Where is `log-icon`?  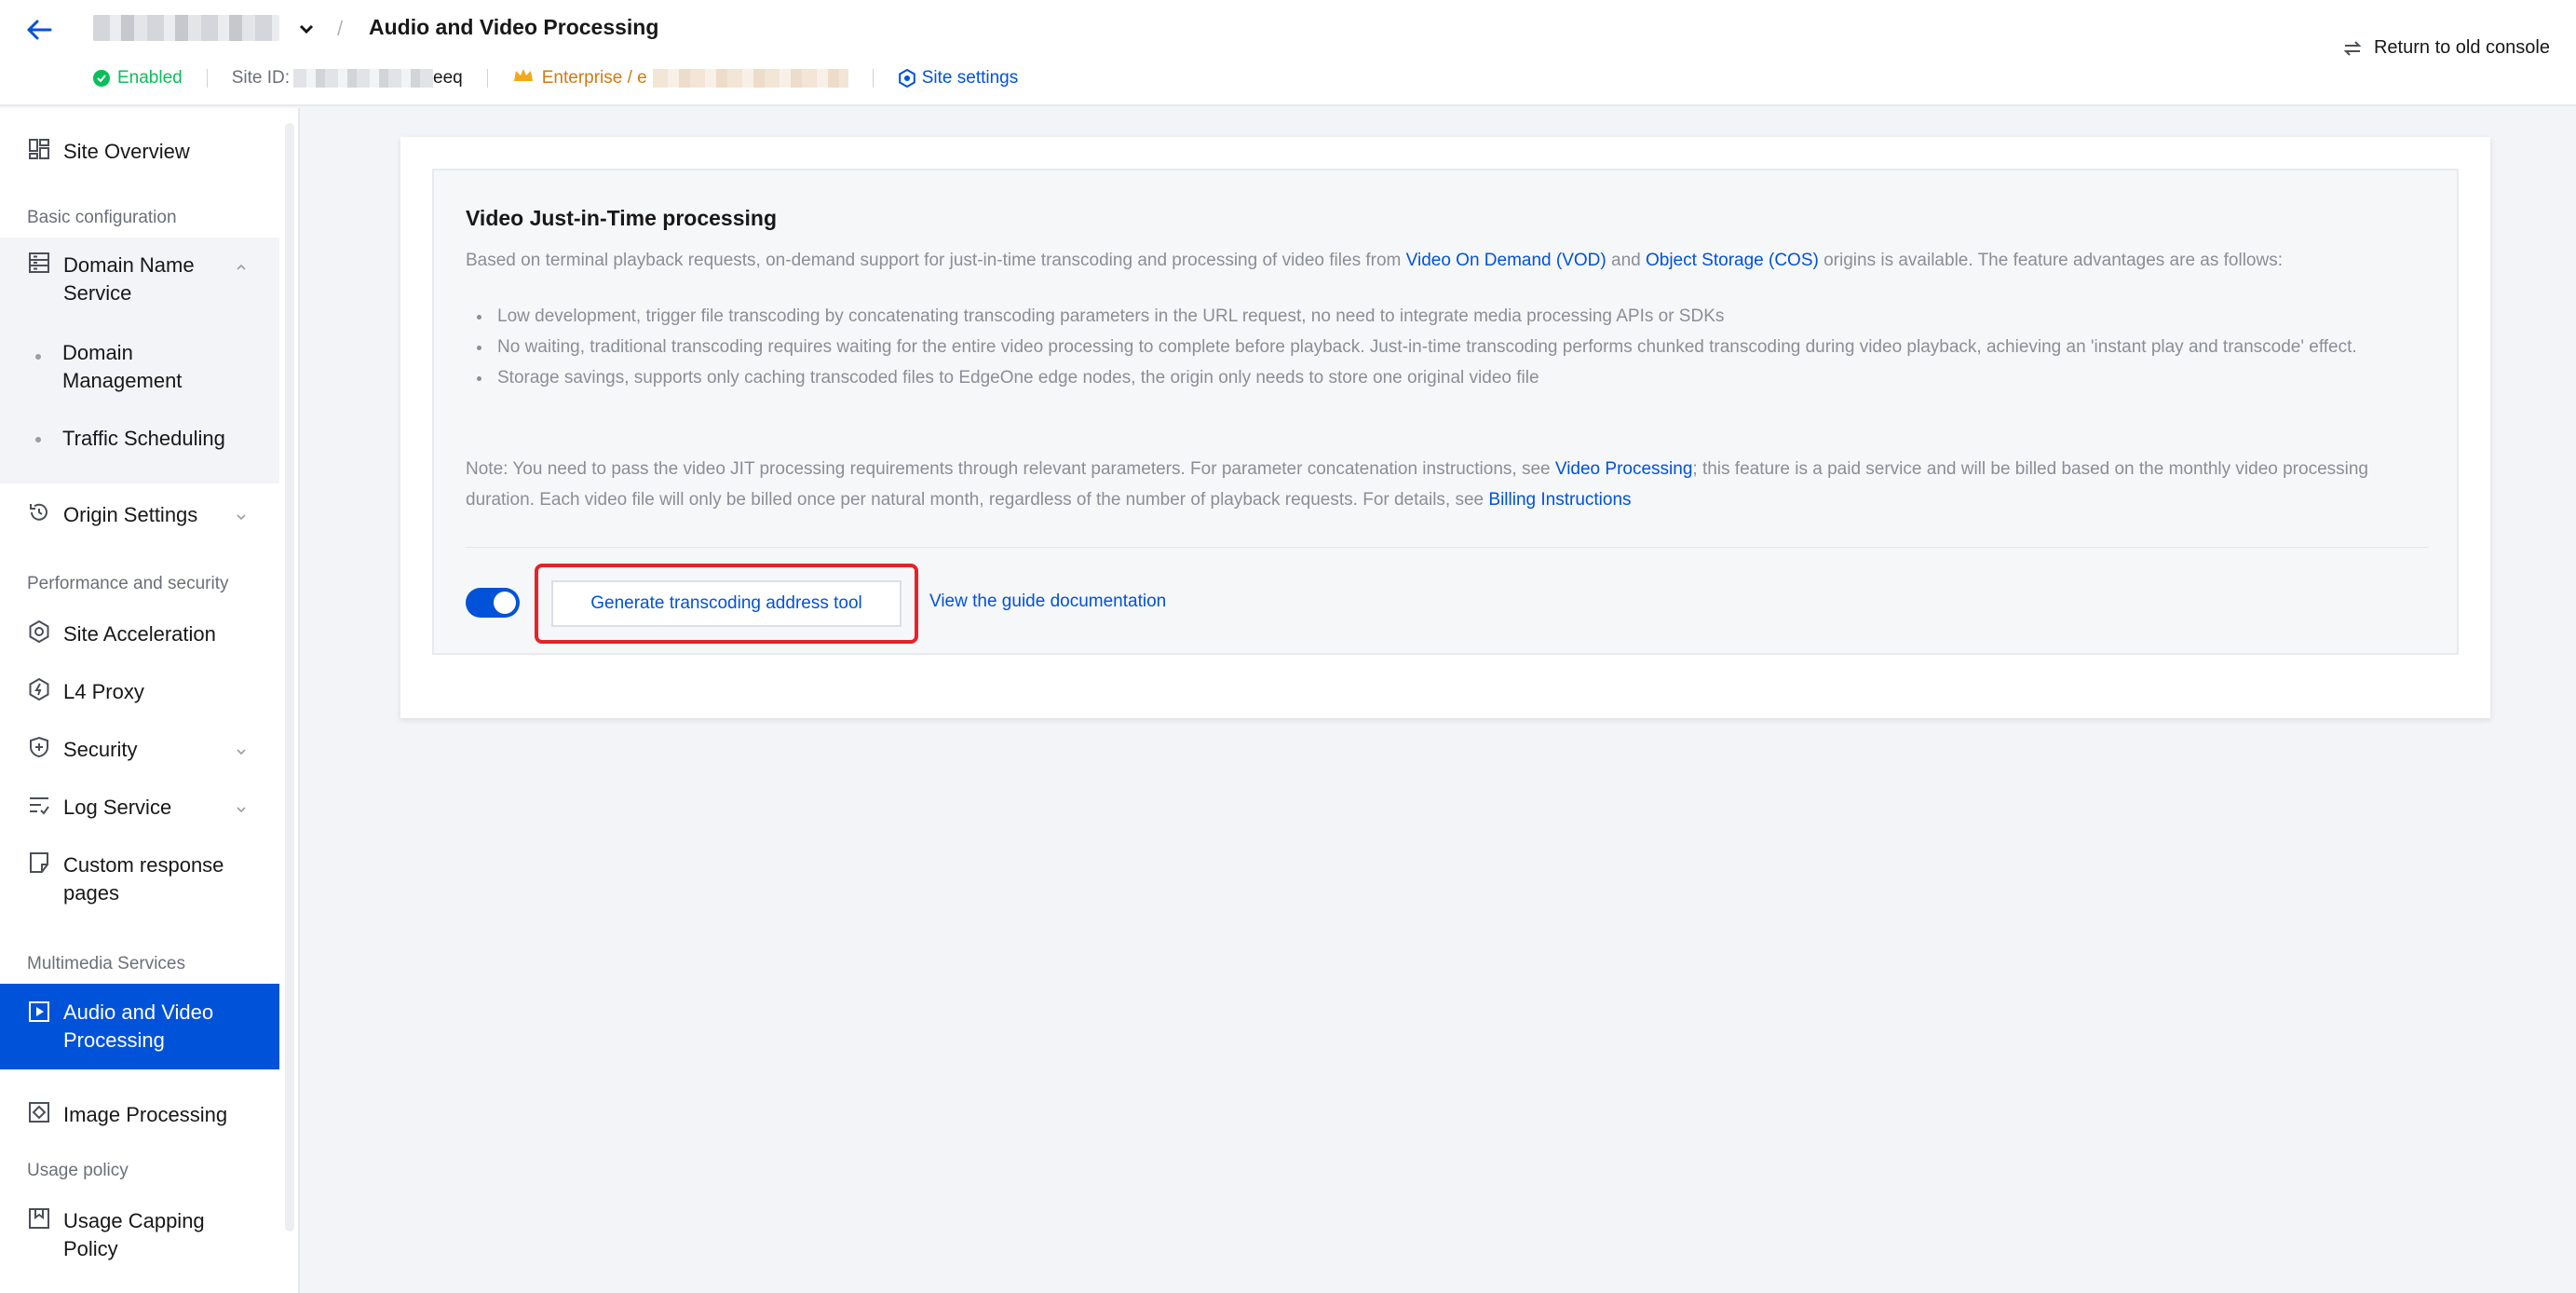 log-icon is located at coordinates (39, 805).